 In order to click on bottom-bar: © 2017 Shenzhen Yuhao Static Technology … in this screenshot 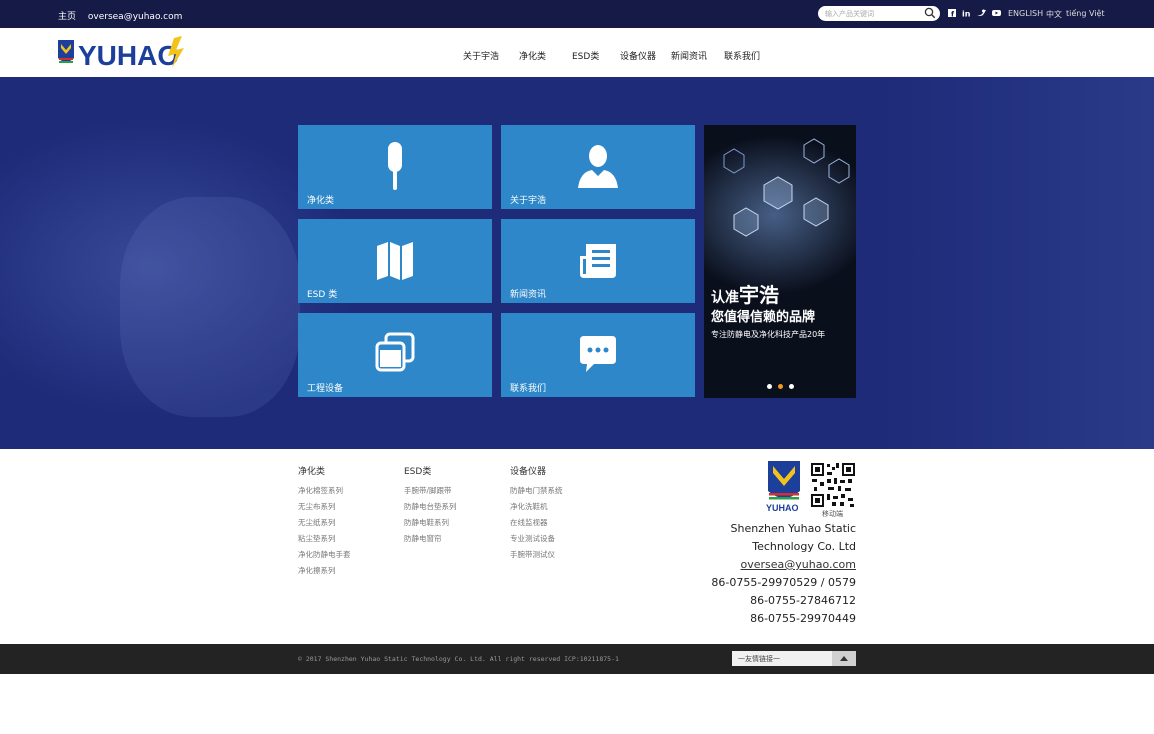, I will do `click(577, 659)`.